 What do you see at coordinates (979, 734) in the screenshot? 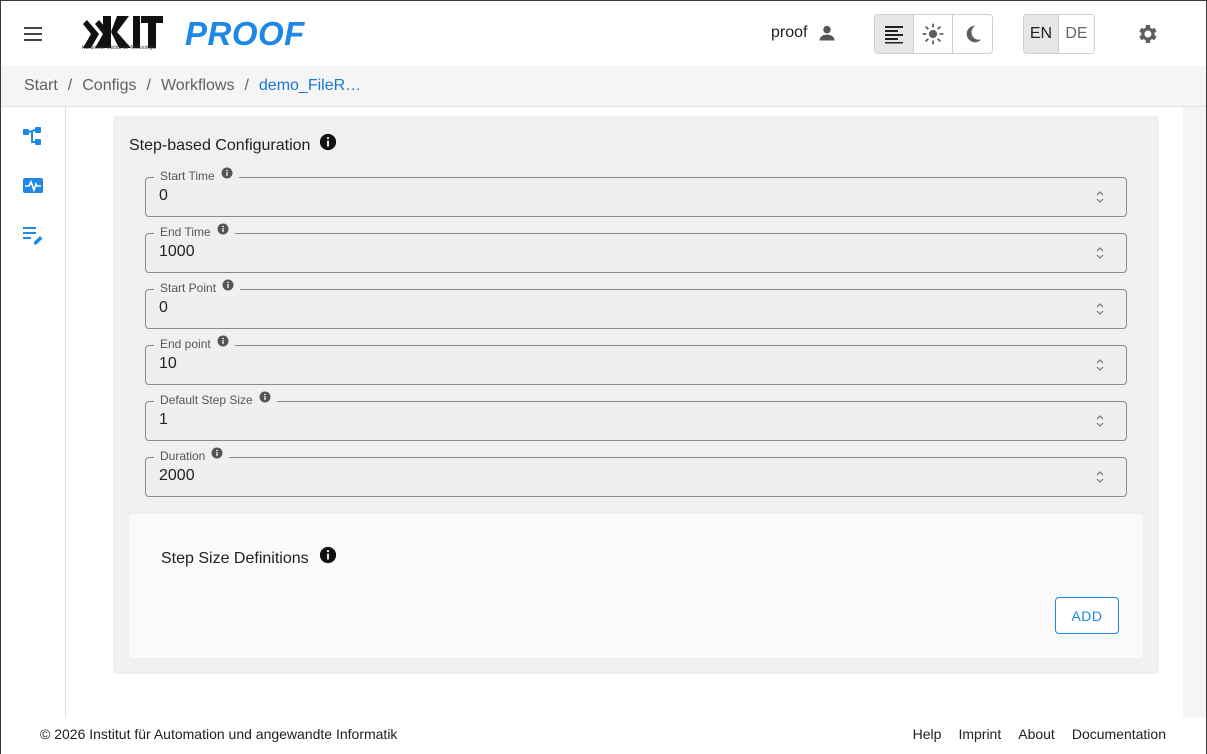
I see `footer-link-imprint: Imprint` at bounding box center [979, 734].